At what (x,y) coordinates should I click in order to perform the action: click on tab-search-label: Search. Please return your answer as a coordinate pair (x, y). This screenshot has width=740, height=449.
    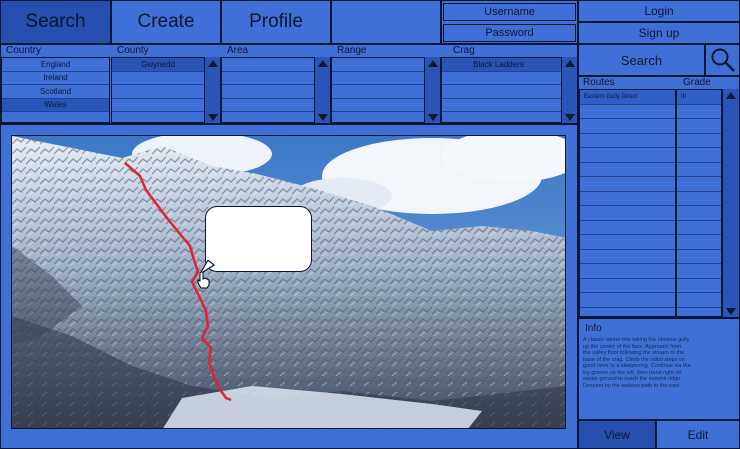
    Looking at the image, I should click on (55, 21).